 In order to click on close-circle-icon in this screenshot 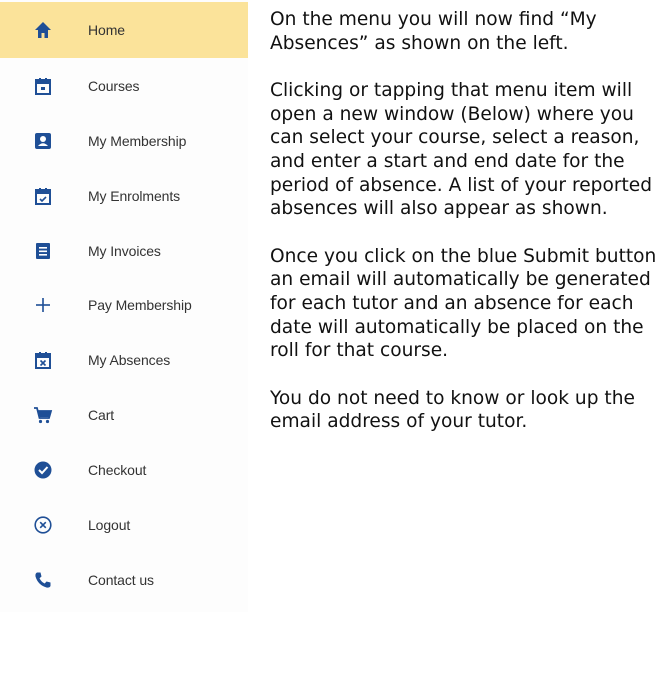, I will do `click(43, 525)`.